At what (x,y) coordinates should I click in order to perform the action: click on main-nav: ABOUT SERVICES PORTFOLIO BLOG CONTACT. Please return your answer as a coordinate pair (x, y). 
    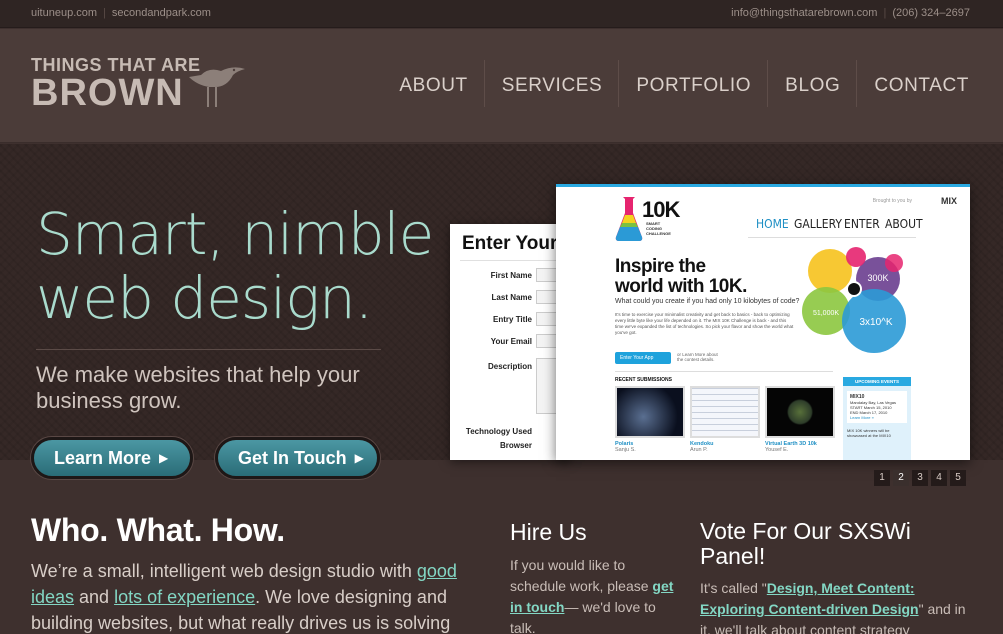
    Looking at the image, I should click on (675, 83).